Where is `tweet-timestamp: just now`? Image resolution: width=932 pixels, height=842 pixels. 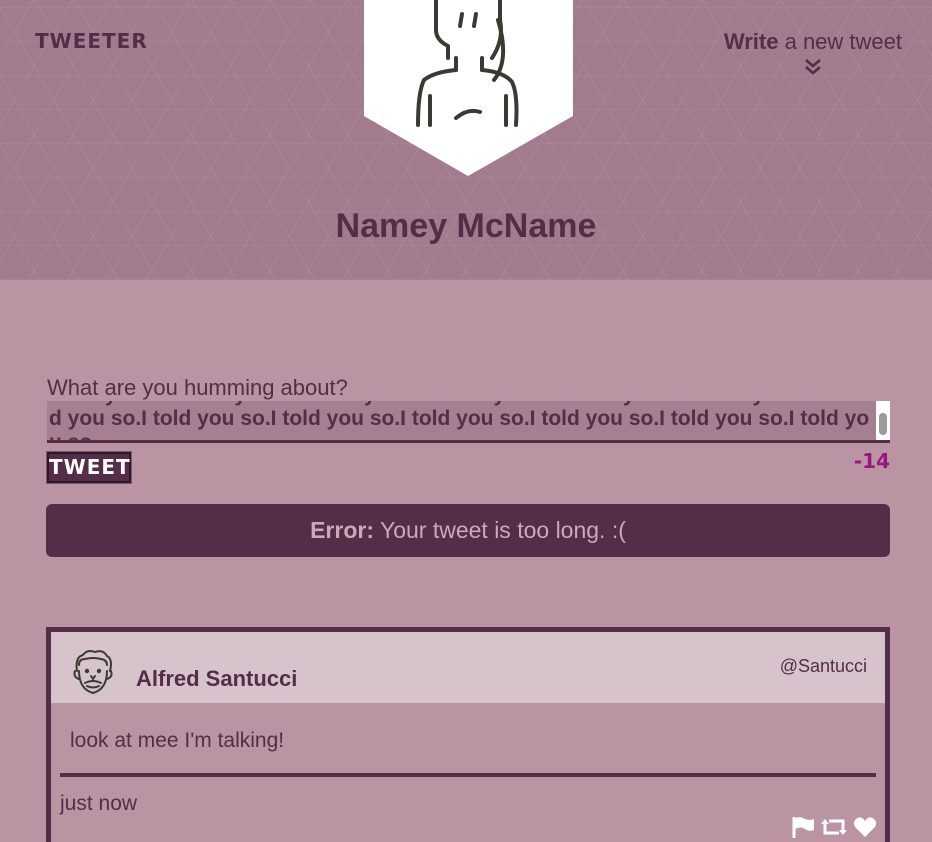
tweet-timestamp: just now is located at coordinates (99, 803).